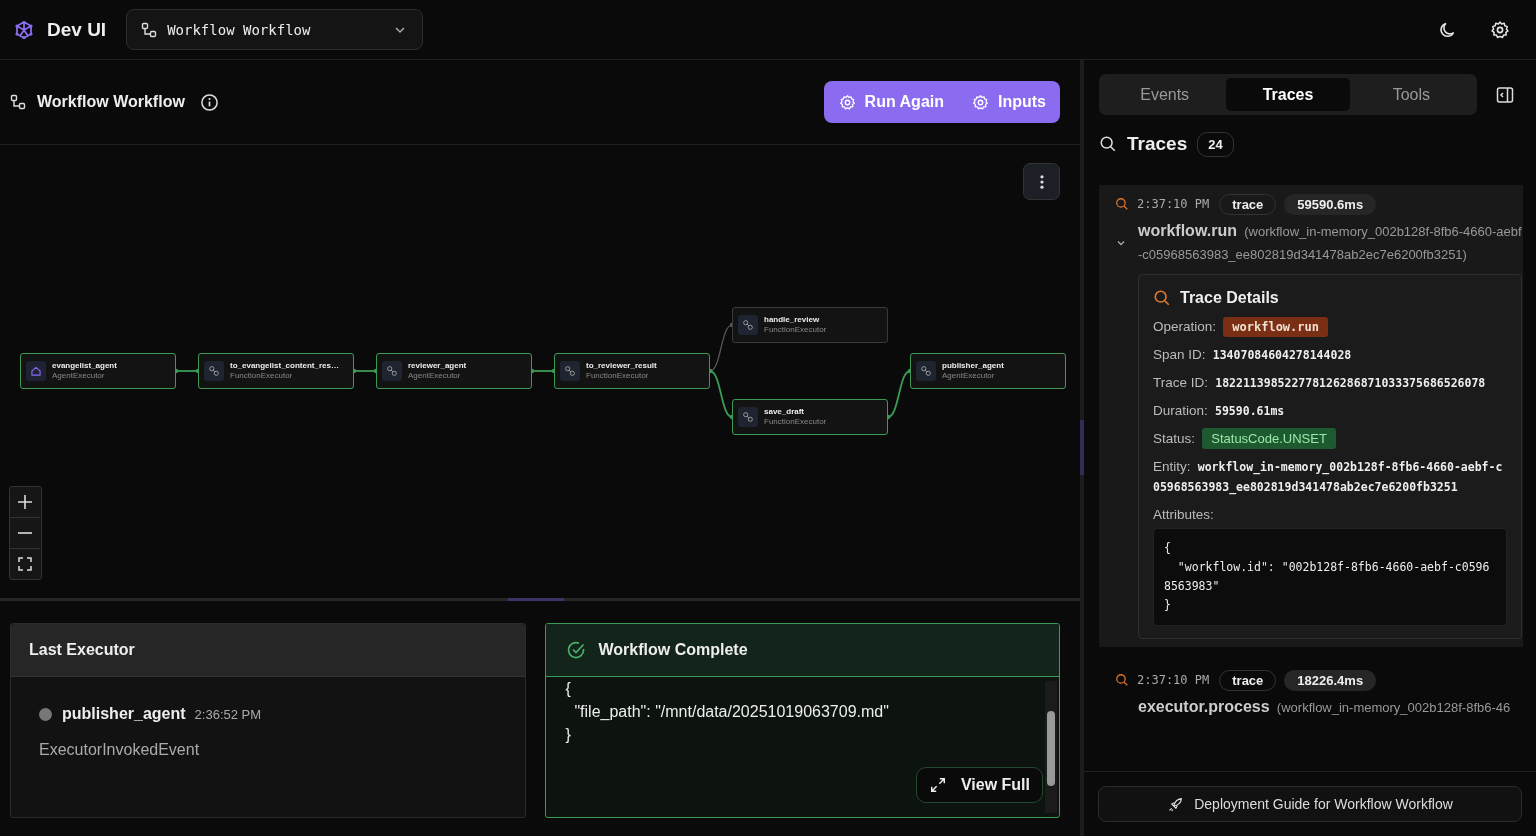 This screenshot has width=1536, height=836. I want to click on node-name: evangelist_agent, so click(84, 366).